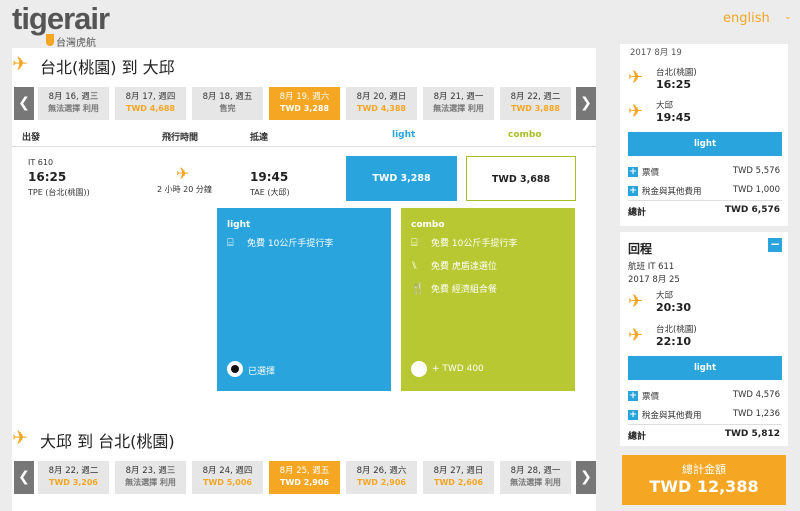 This screenshot has width=800, height=511. I want to click on date-option: 8月 20, 週日 TWD 4,388, so click(381, 103).